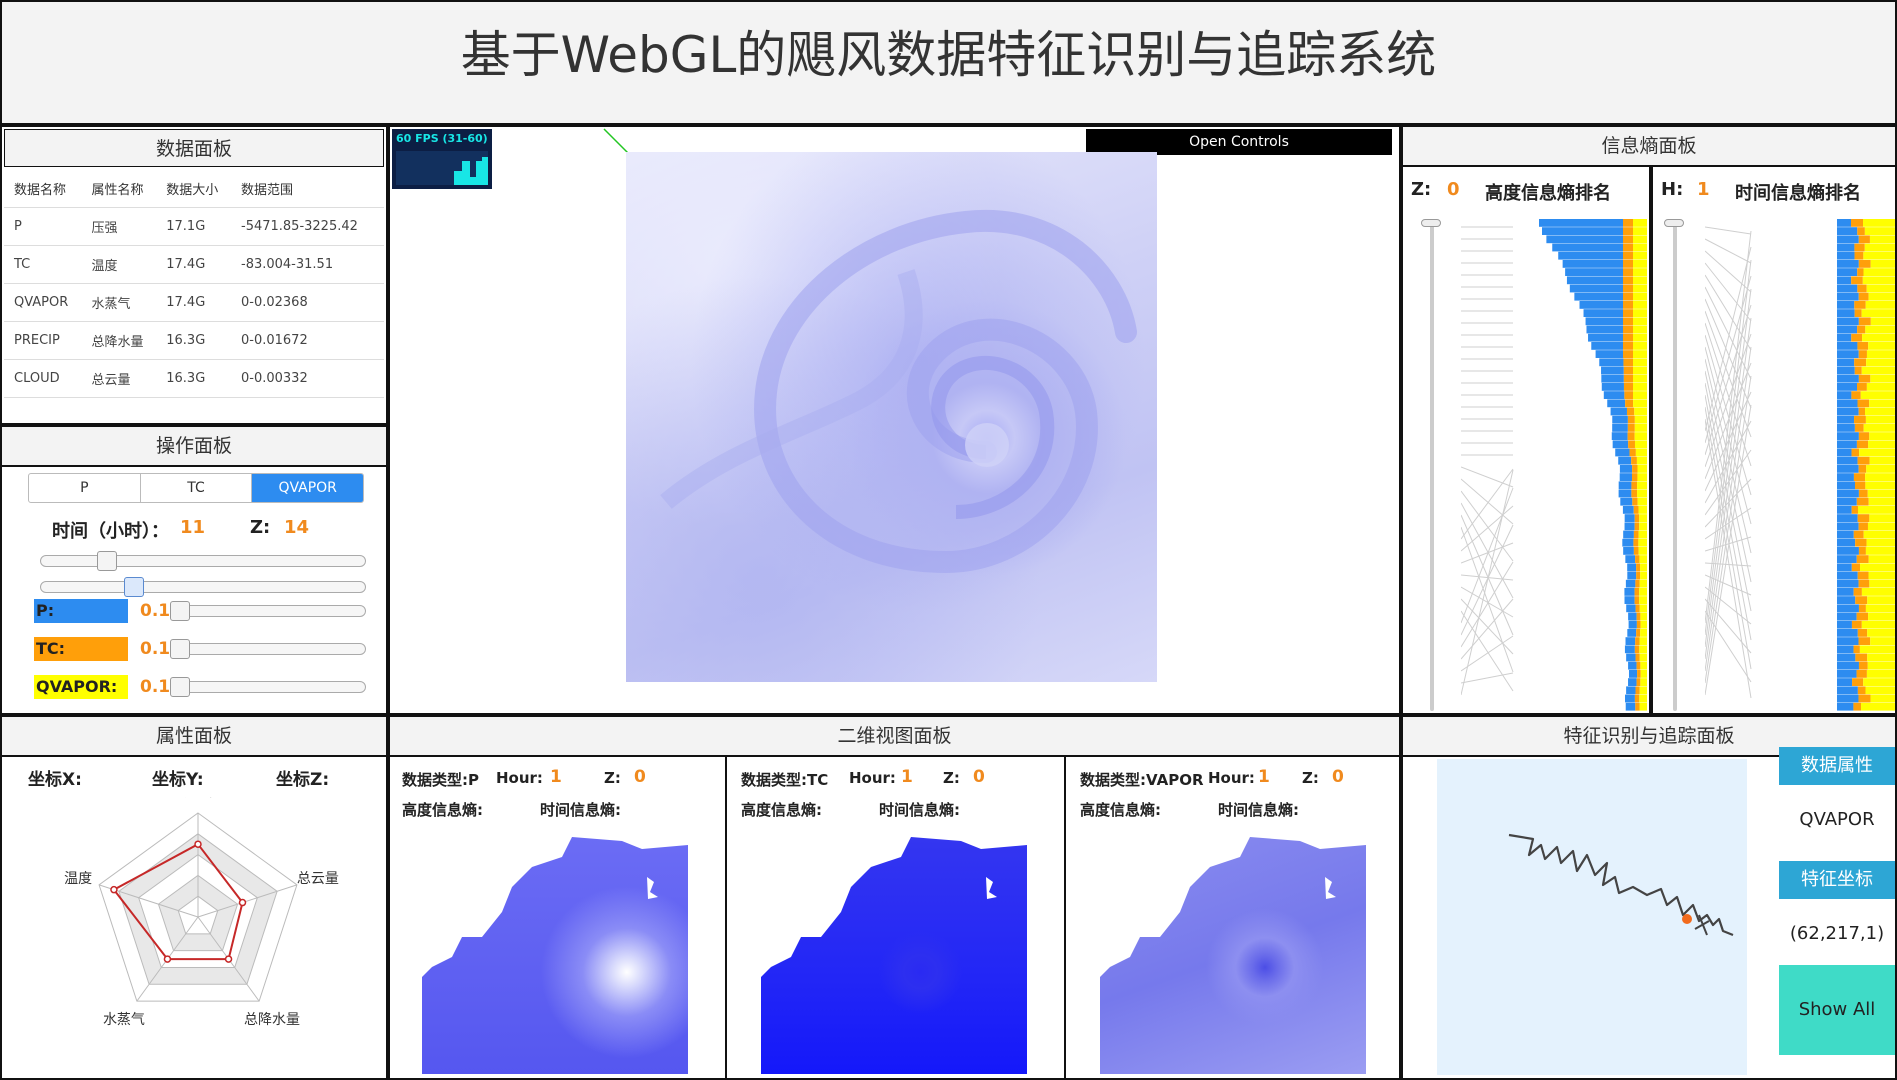  What do you see at coordinates (442, 168) in the screenshot?
I see `fps-graph` at bounding box center [442, 168].